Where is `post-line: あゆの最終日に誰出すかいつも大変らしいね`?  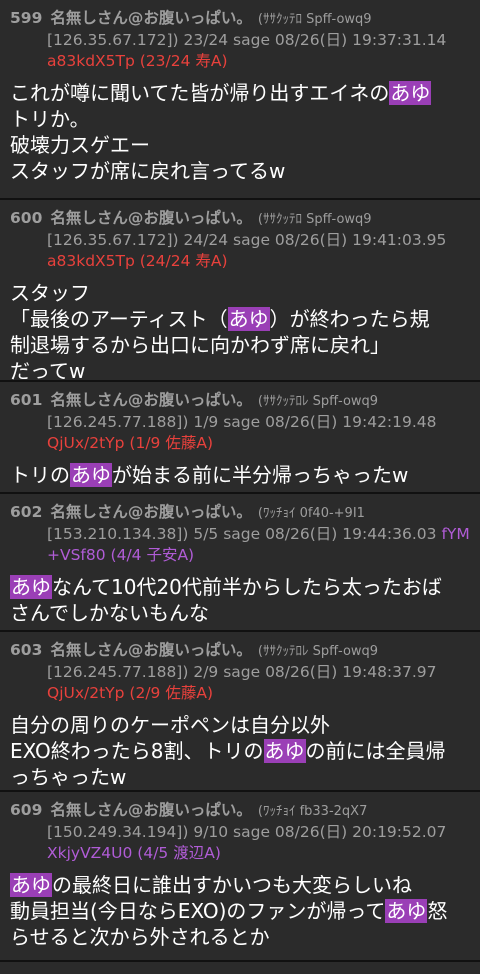 post-line: あゆの最終日に誰出すかいつも大変らしいね is located at coordinates (242, 885).